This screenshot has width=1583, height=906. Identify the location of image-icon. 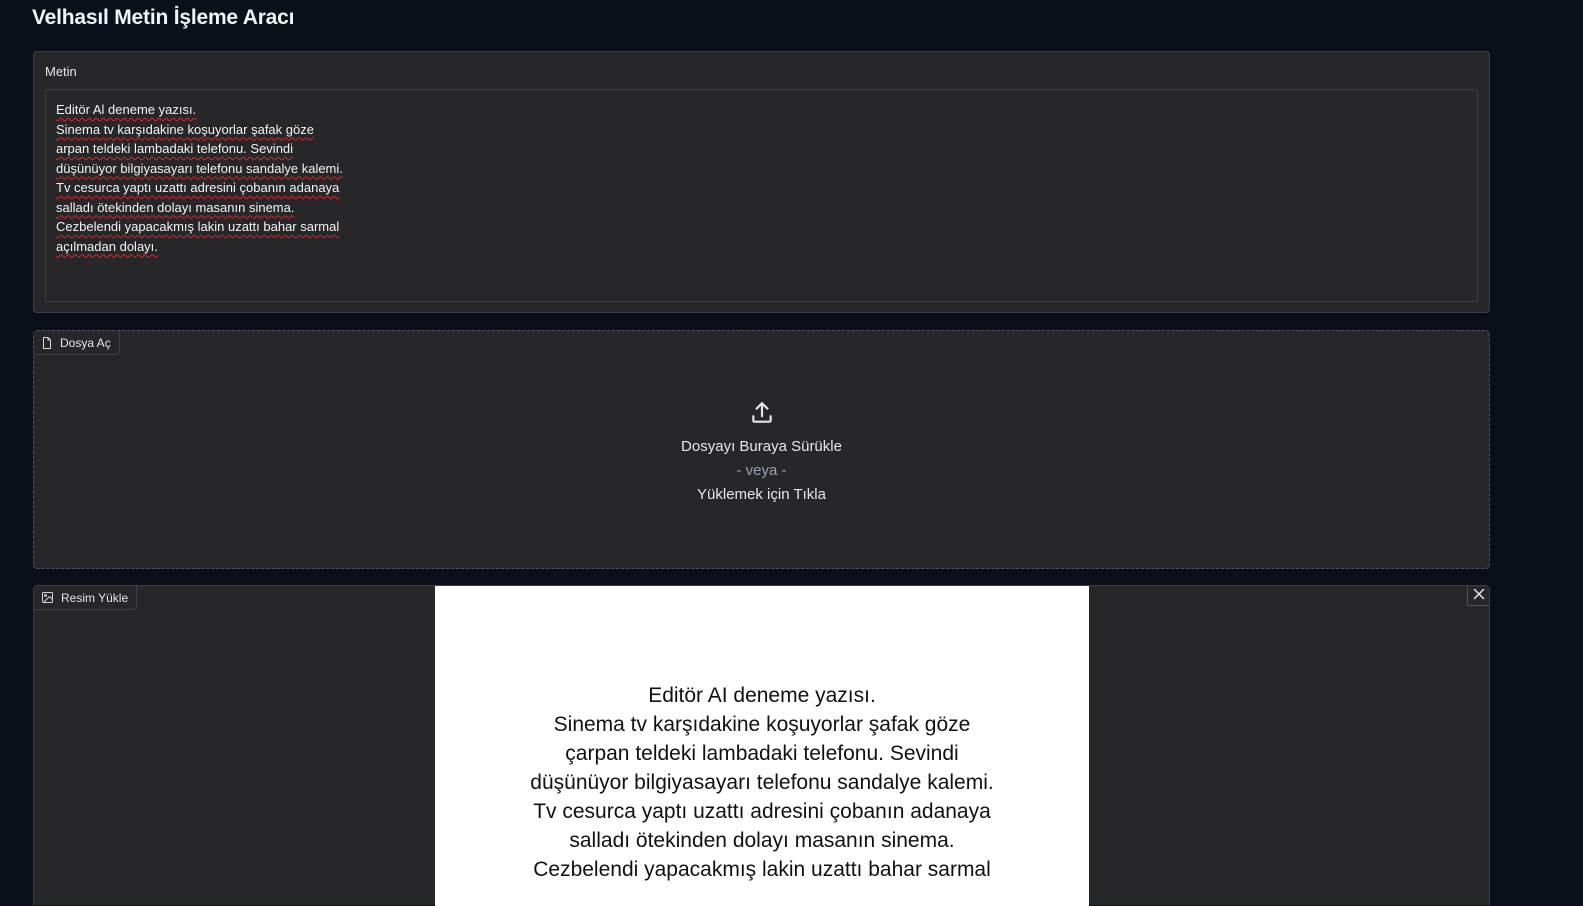
(47, 597).